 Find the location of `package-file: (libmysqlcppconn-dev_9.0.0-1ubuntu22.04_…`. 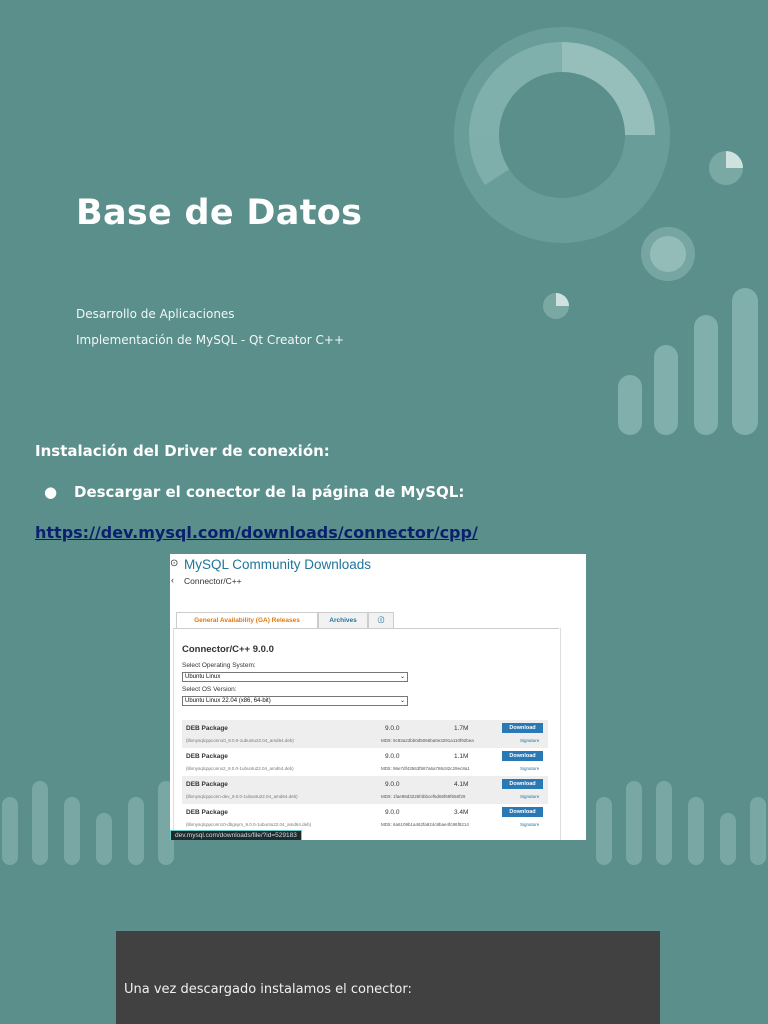

package-file: (libmysqlcppconn-dev_9.0.0-1ubuntu22.04_… is located at coordinates (242, 796).